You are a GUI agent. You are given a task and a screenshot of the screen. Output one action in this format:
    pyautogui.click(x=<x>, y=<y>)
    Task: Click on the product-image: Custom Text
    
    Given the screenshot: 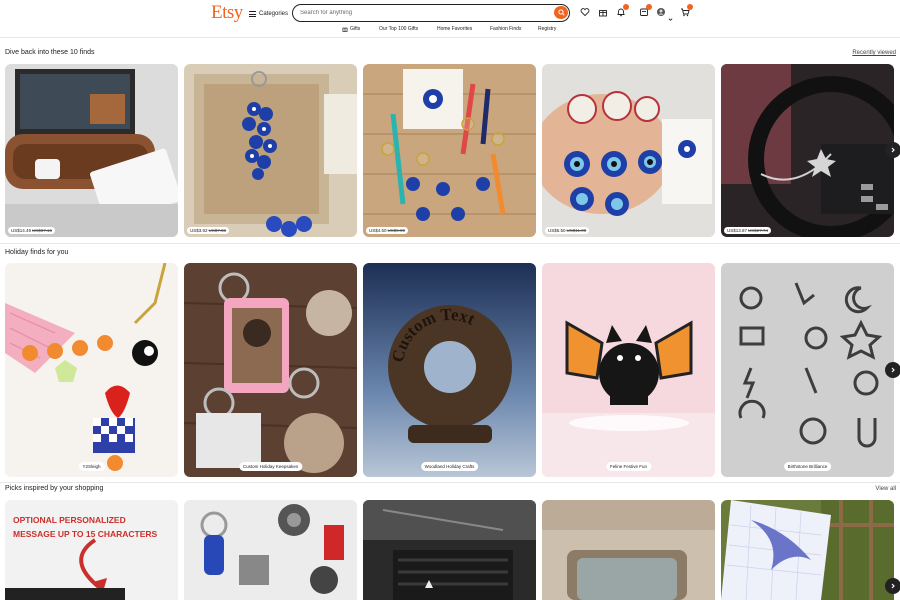 What is the action you would take?
    pyautogui.click(x=449, y=370)
    